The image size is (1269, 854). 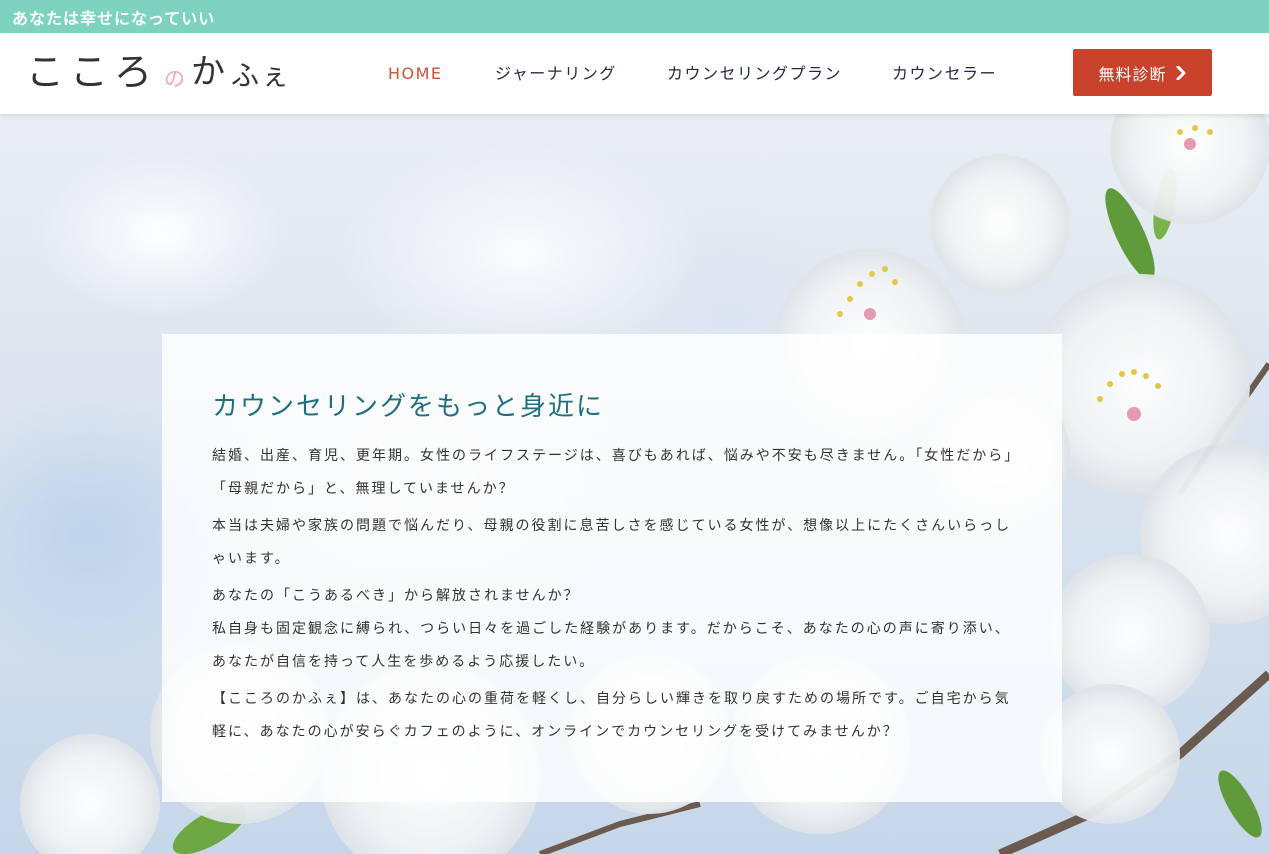 What do you see at coordinates (114, 18) in the screenshot?
I see `tagline-text: あなたは幸せになっていい` at bounding box center [114, 18].